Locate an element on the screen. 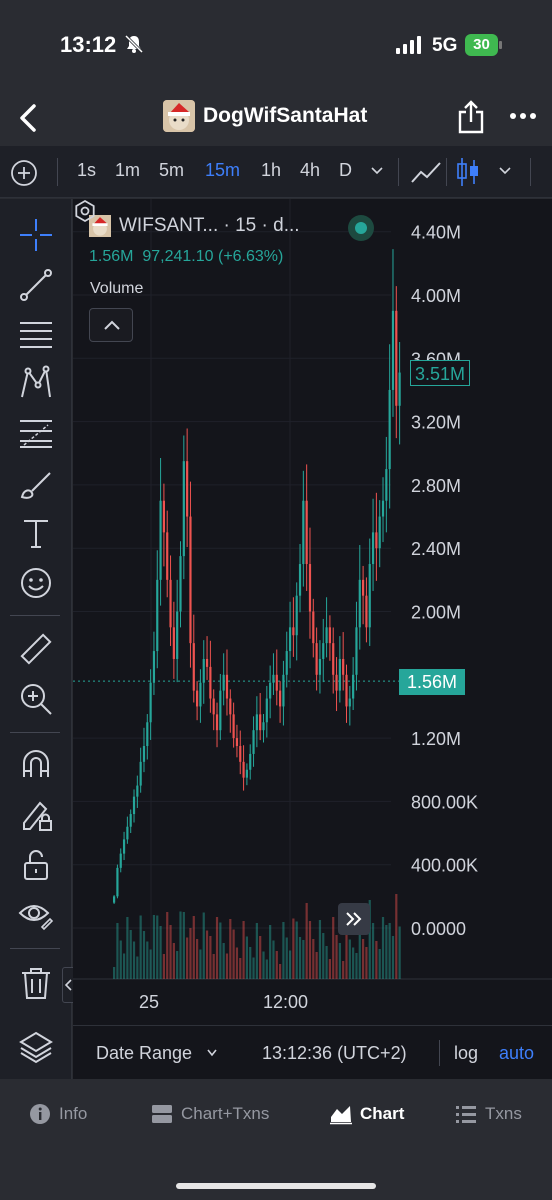  status-time: 13:12 is located at coordinates (88, 44).